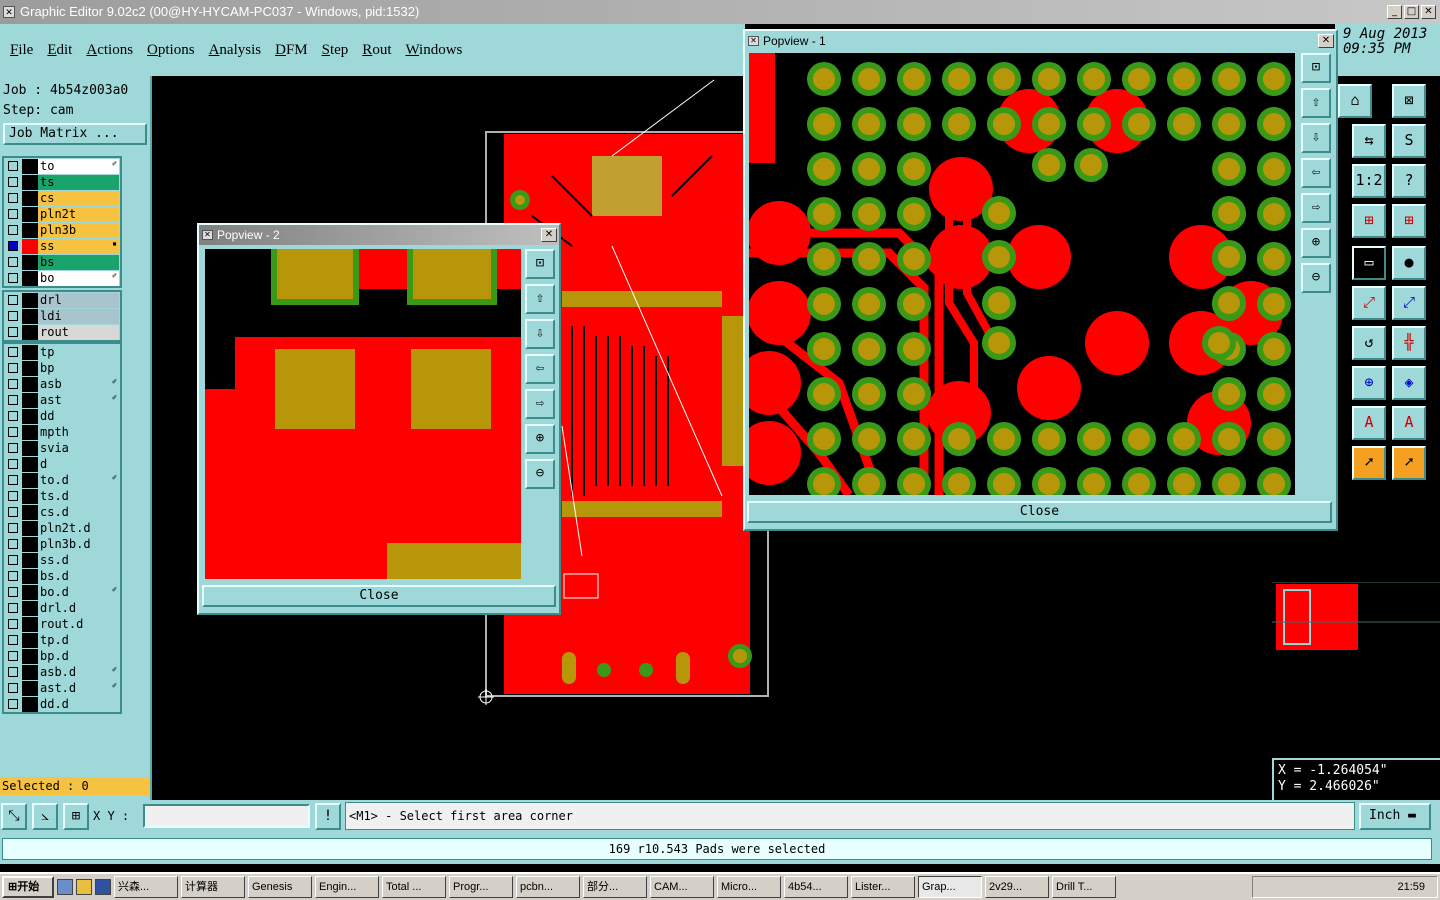  I want to click on layer-row-bp-d: bp.d, so click(62, 656).